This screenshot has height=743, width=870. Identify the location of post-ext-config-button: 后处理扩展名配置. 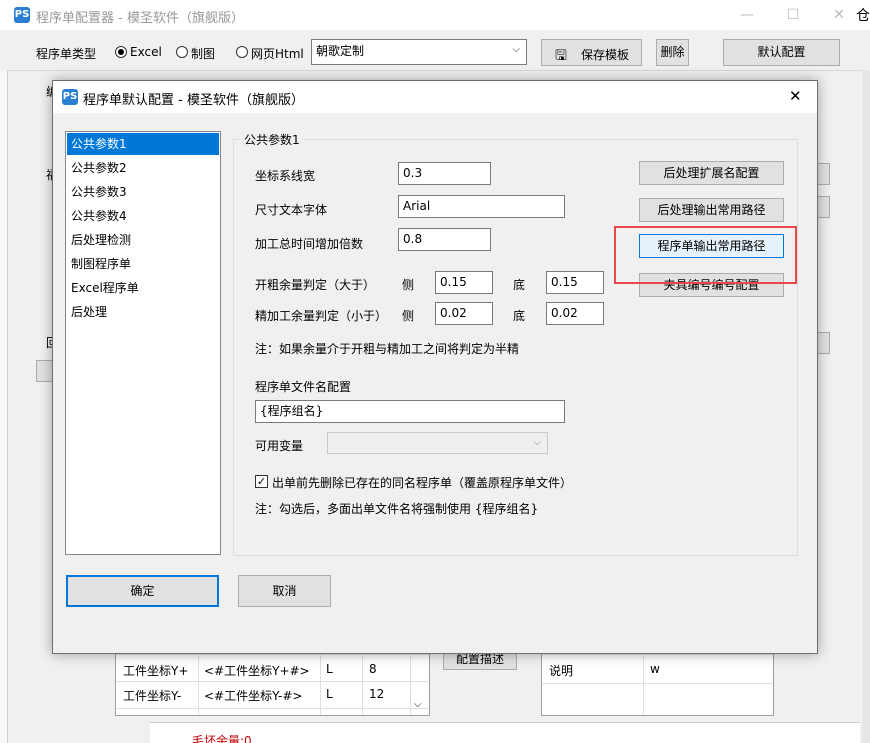
(711, 173).